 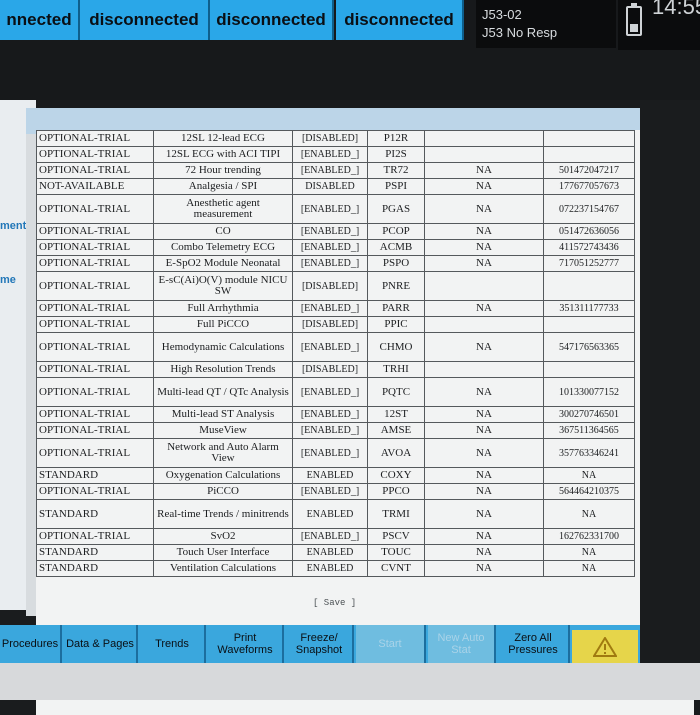 What do you see at coordinates (173, 644) in the screenshot?
I see `trends-button: Trends` at bounding box center [173, 644].